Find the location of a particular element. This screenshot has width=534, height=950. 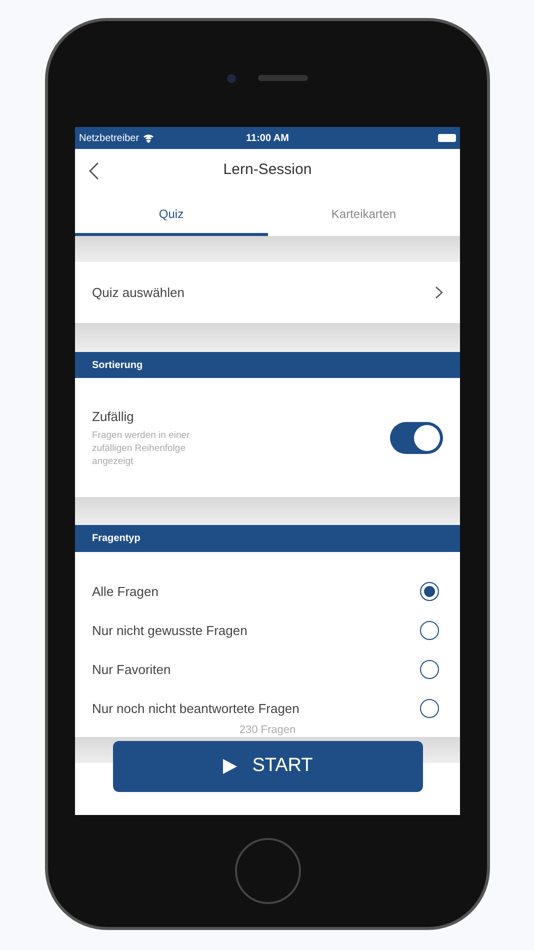

wifi-icon is located at coordinates (148, 138).